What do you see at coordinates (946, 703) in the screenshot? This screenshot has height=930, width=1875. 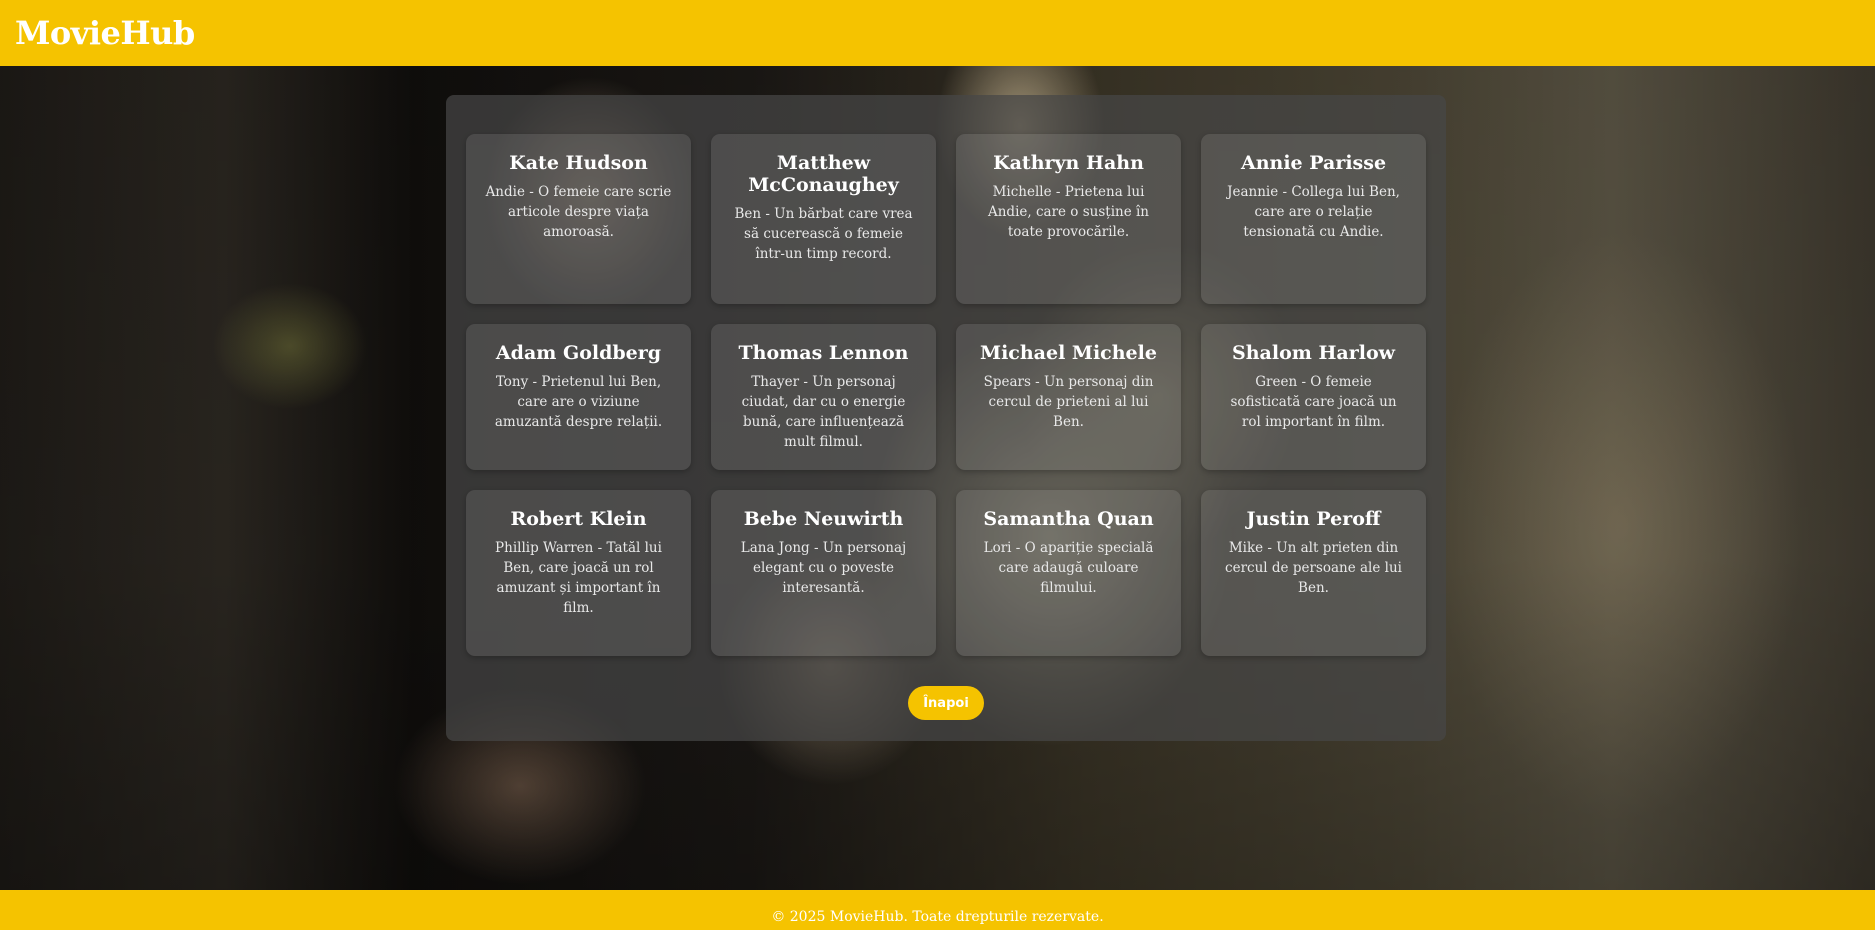 I see `back-button: Înapoi` at bounding box center [946, 703].